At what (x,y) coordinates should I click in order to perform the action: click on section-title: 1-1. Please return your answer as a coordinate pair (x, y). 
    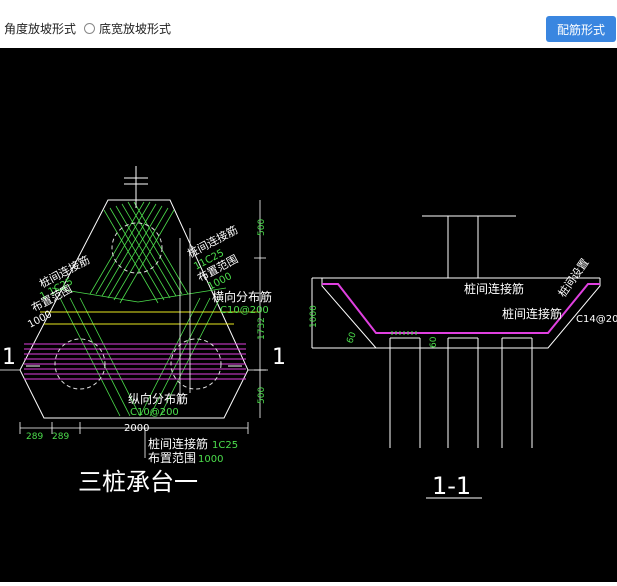
    Looking at the image, I should click on (451, 486).